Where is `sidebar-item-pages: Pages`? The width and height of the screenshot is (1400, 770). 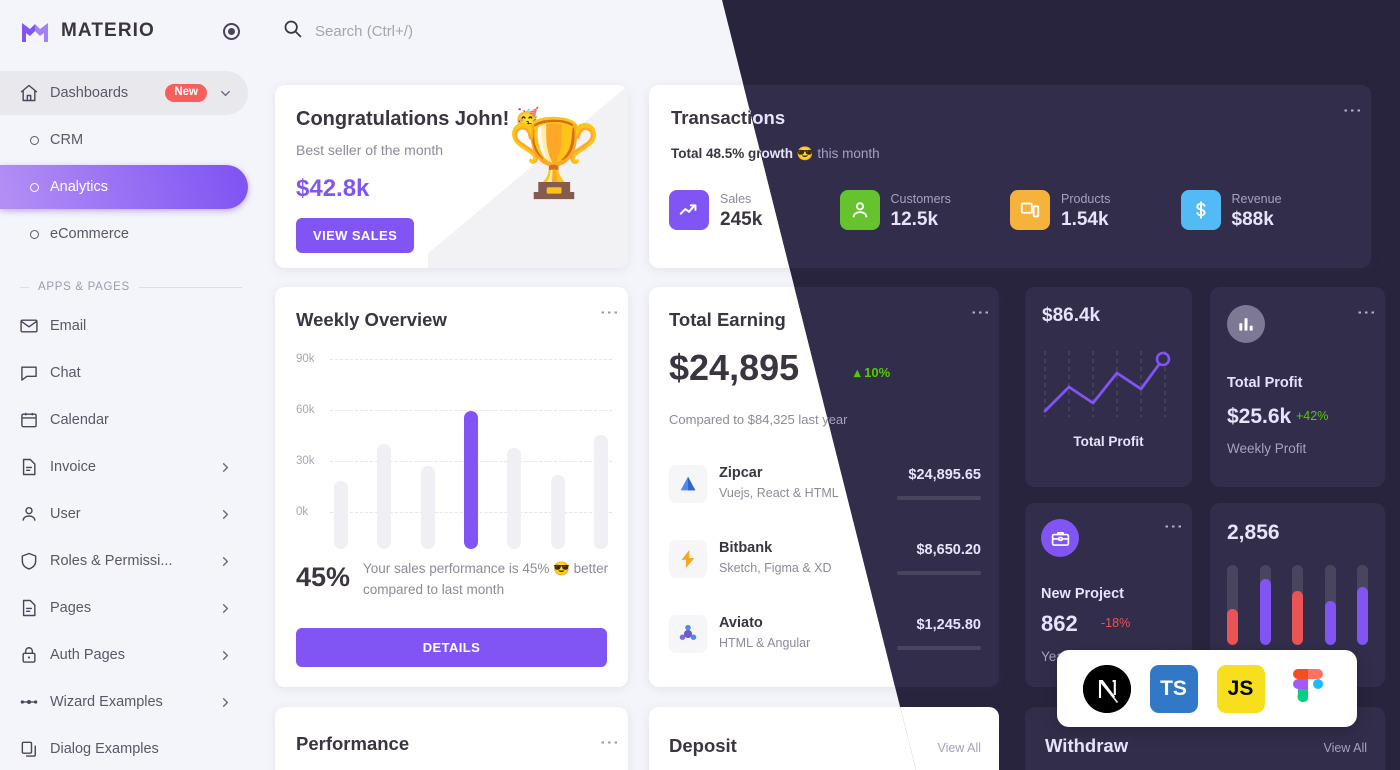 sidebar-item-pages: Pages is located at coordinates (124, 608).